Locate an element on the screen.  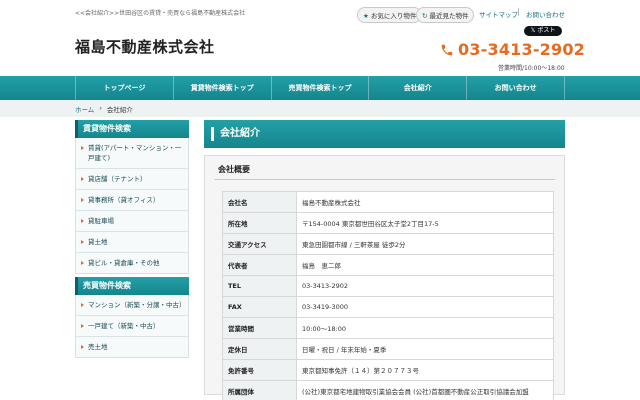
company-logo: 福島不動産株式会社 is located at coordinates (145, 46).